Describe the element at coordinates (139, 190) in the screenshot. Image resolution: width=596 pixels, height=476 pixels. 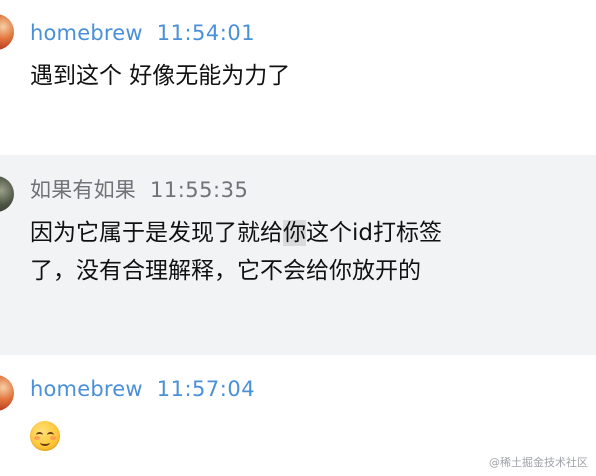
I see `message-header: 如果有如果 11:55:35` at that location.